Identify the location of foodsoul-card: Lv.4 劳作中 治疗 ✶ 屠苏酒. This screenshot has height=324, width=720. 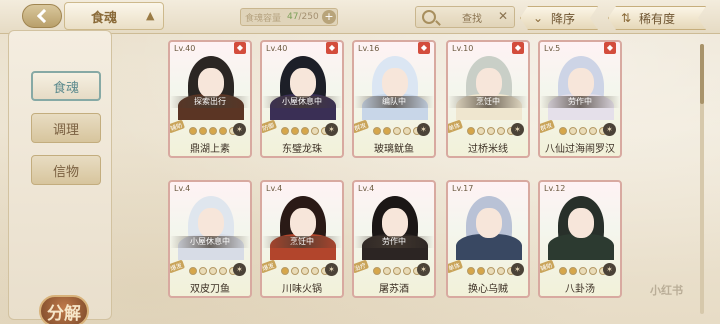
(394, 239).